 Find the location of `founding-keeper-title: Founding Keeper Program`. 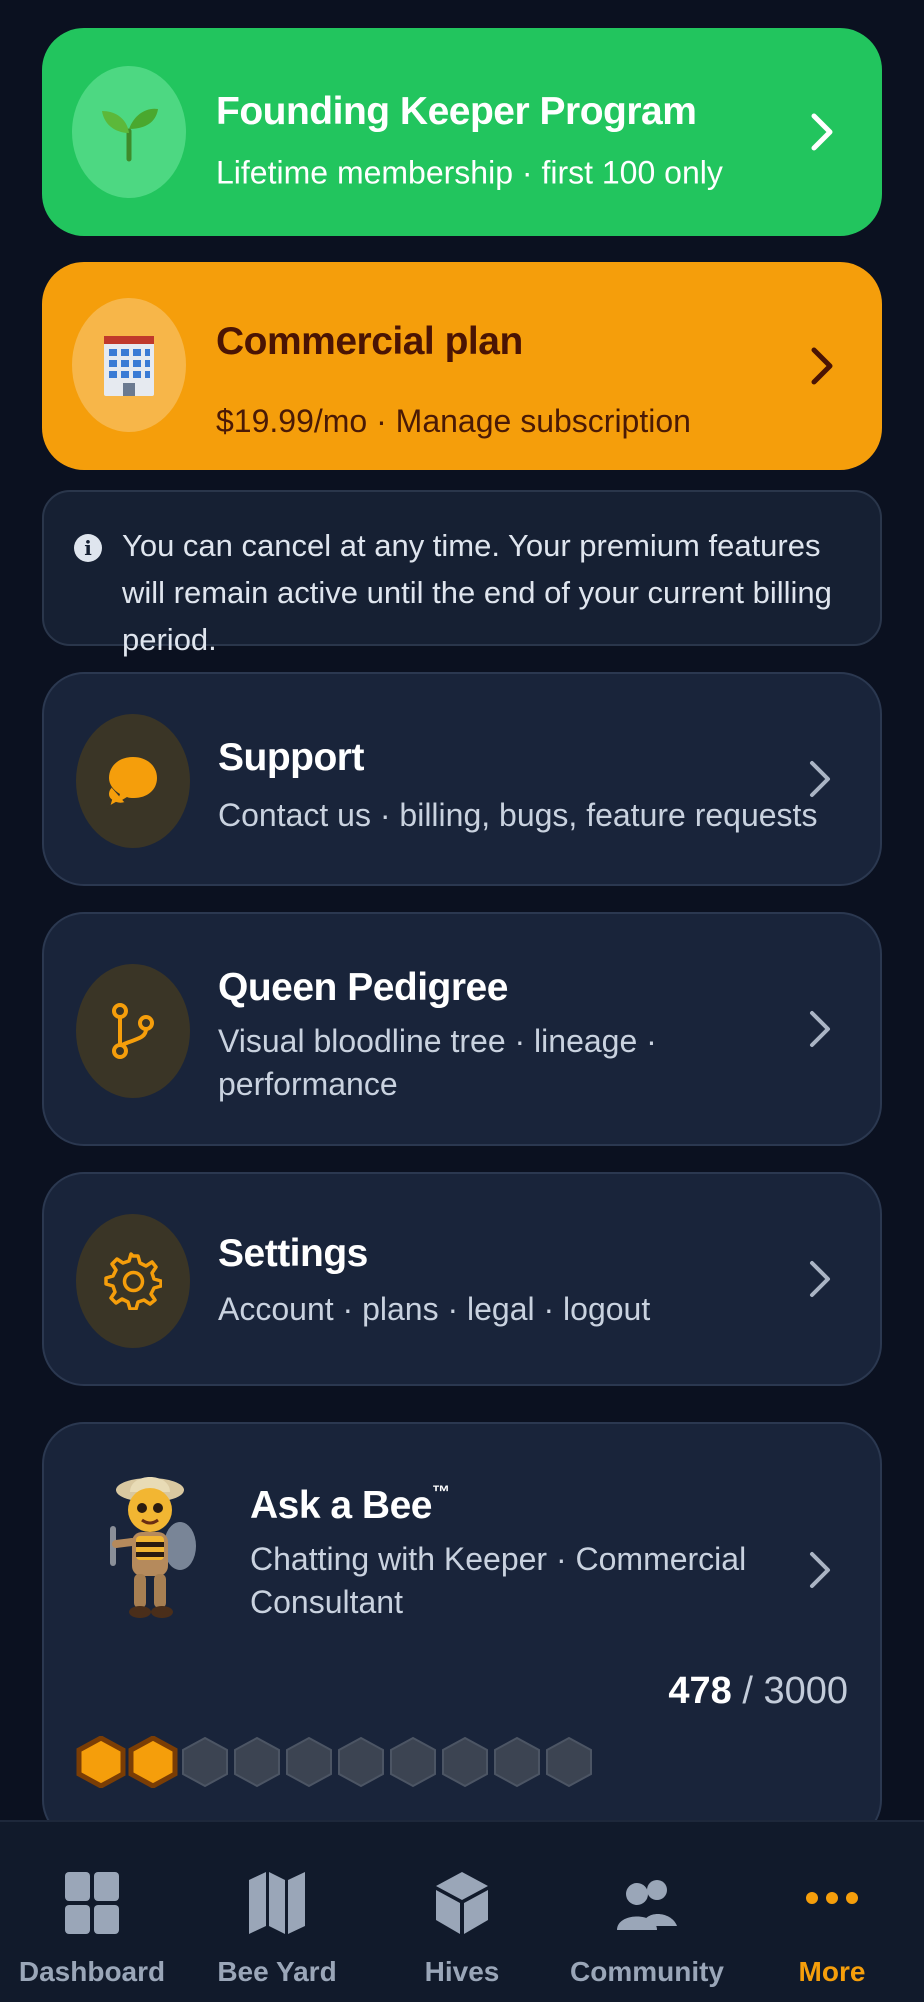

founding-keeper-title: Founding Keeper Program is located at coordinates (456, 111).